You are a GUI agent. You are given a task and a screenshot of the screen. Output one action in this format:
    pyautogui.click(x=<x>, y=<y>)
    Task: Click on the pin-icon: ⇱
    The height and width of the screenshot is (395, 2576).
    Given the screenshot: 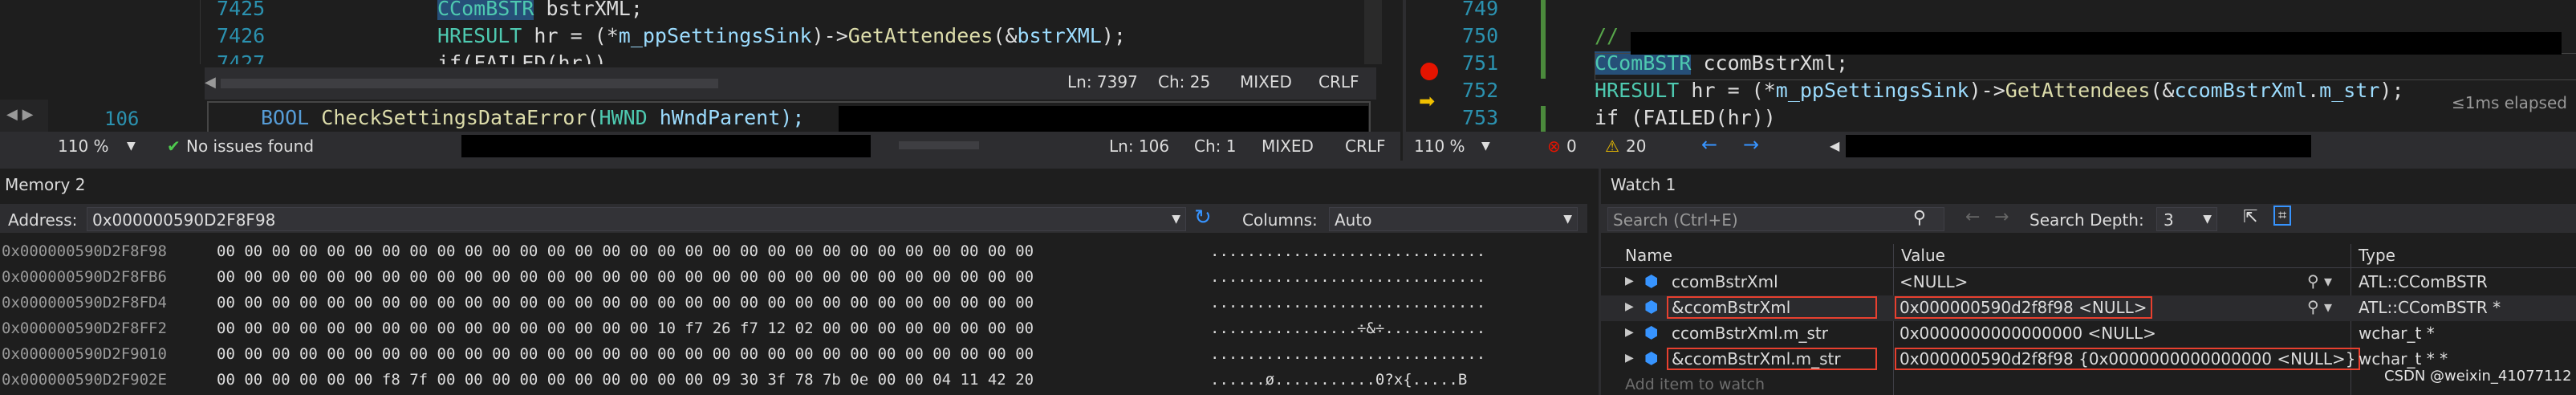 What is the action you would take?
    pyautogui.click(x=2250, y=217)
    